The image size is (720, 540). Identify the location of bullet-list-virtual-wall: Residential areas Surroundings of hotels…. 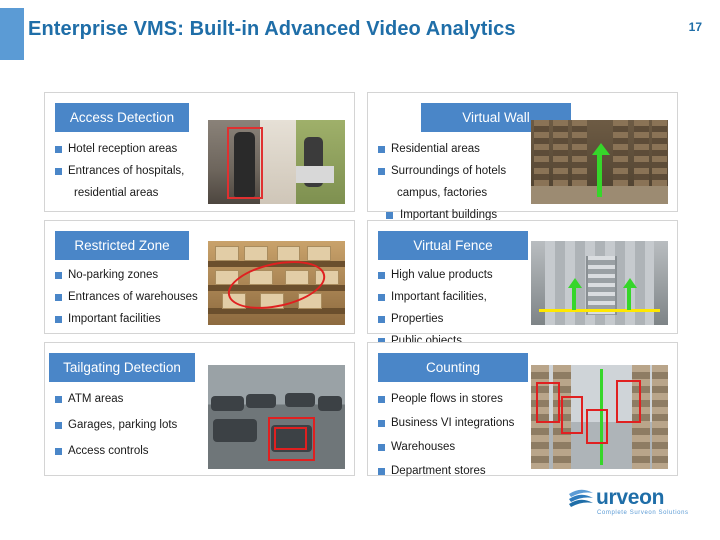
(442, 187).